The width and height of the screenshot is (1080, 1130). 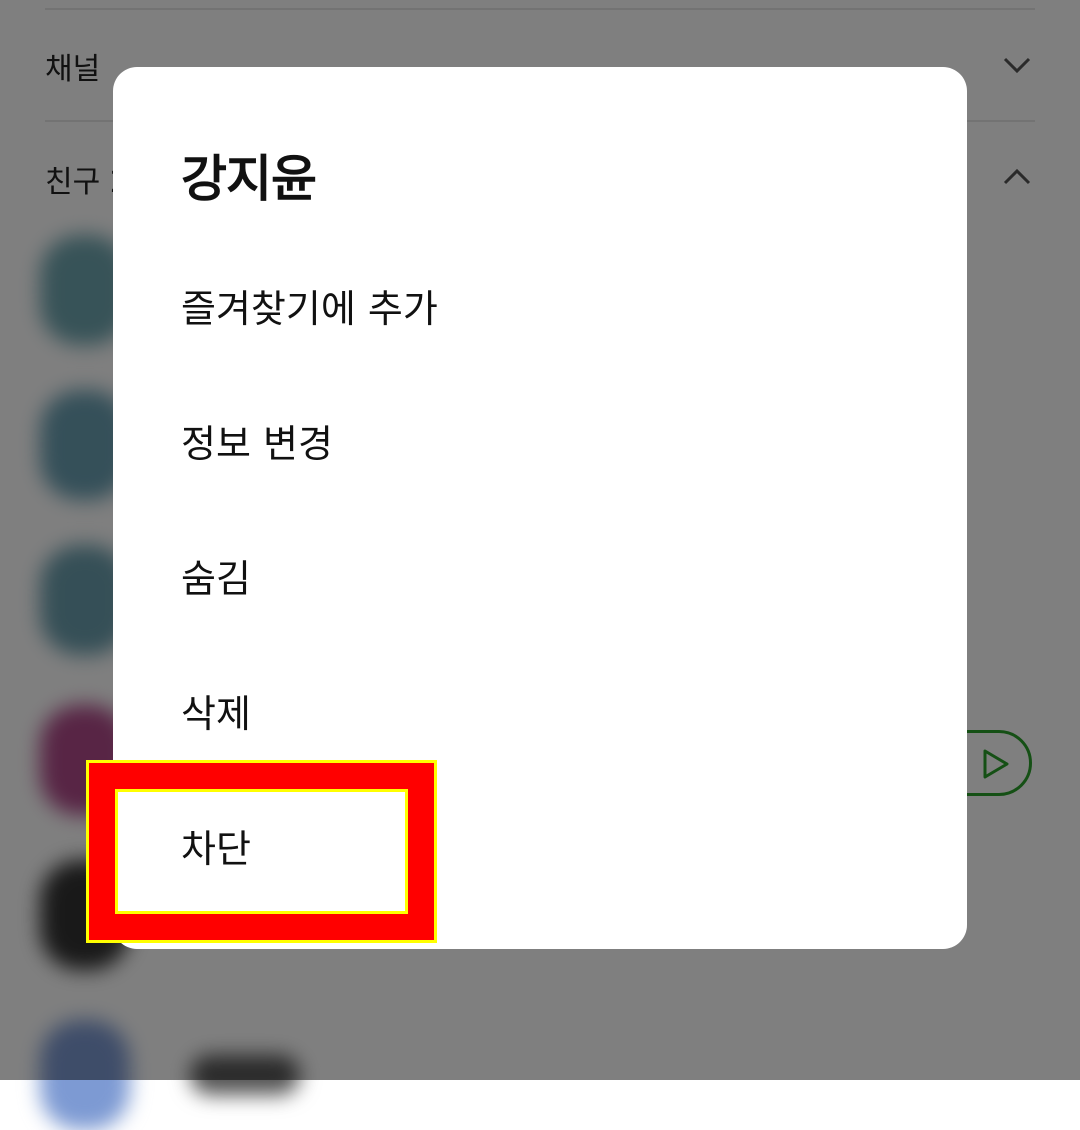 What do you see at coordinates (540, 440) in the screenshot?
I see `menu-item-edit-info: 정보 변경` at bounding box center [540, 440].